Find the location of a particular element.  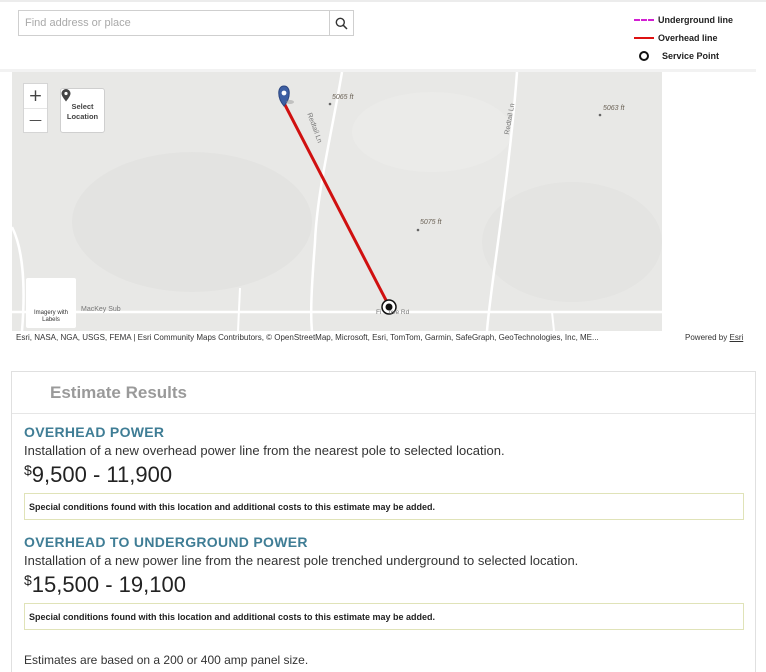

legend-item-underground: Underground line is located at coordinates (693, 20).